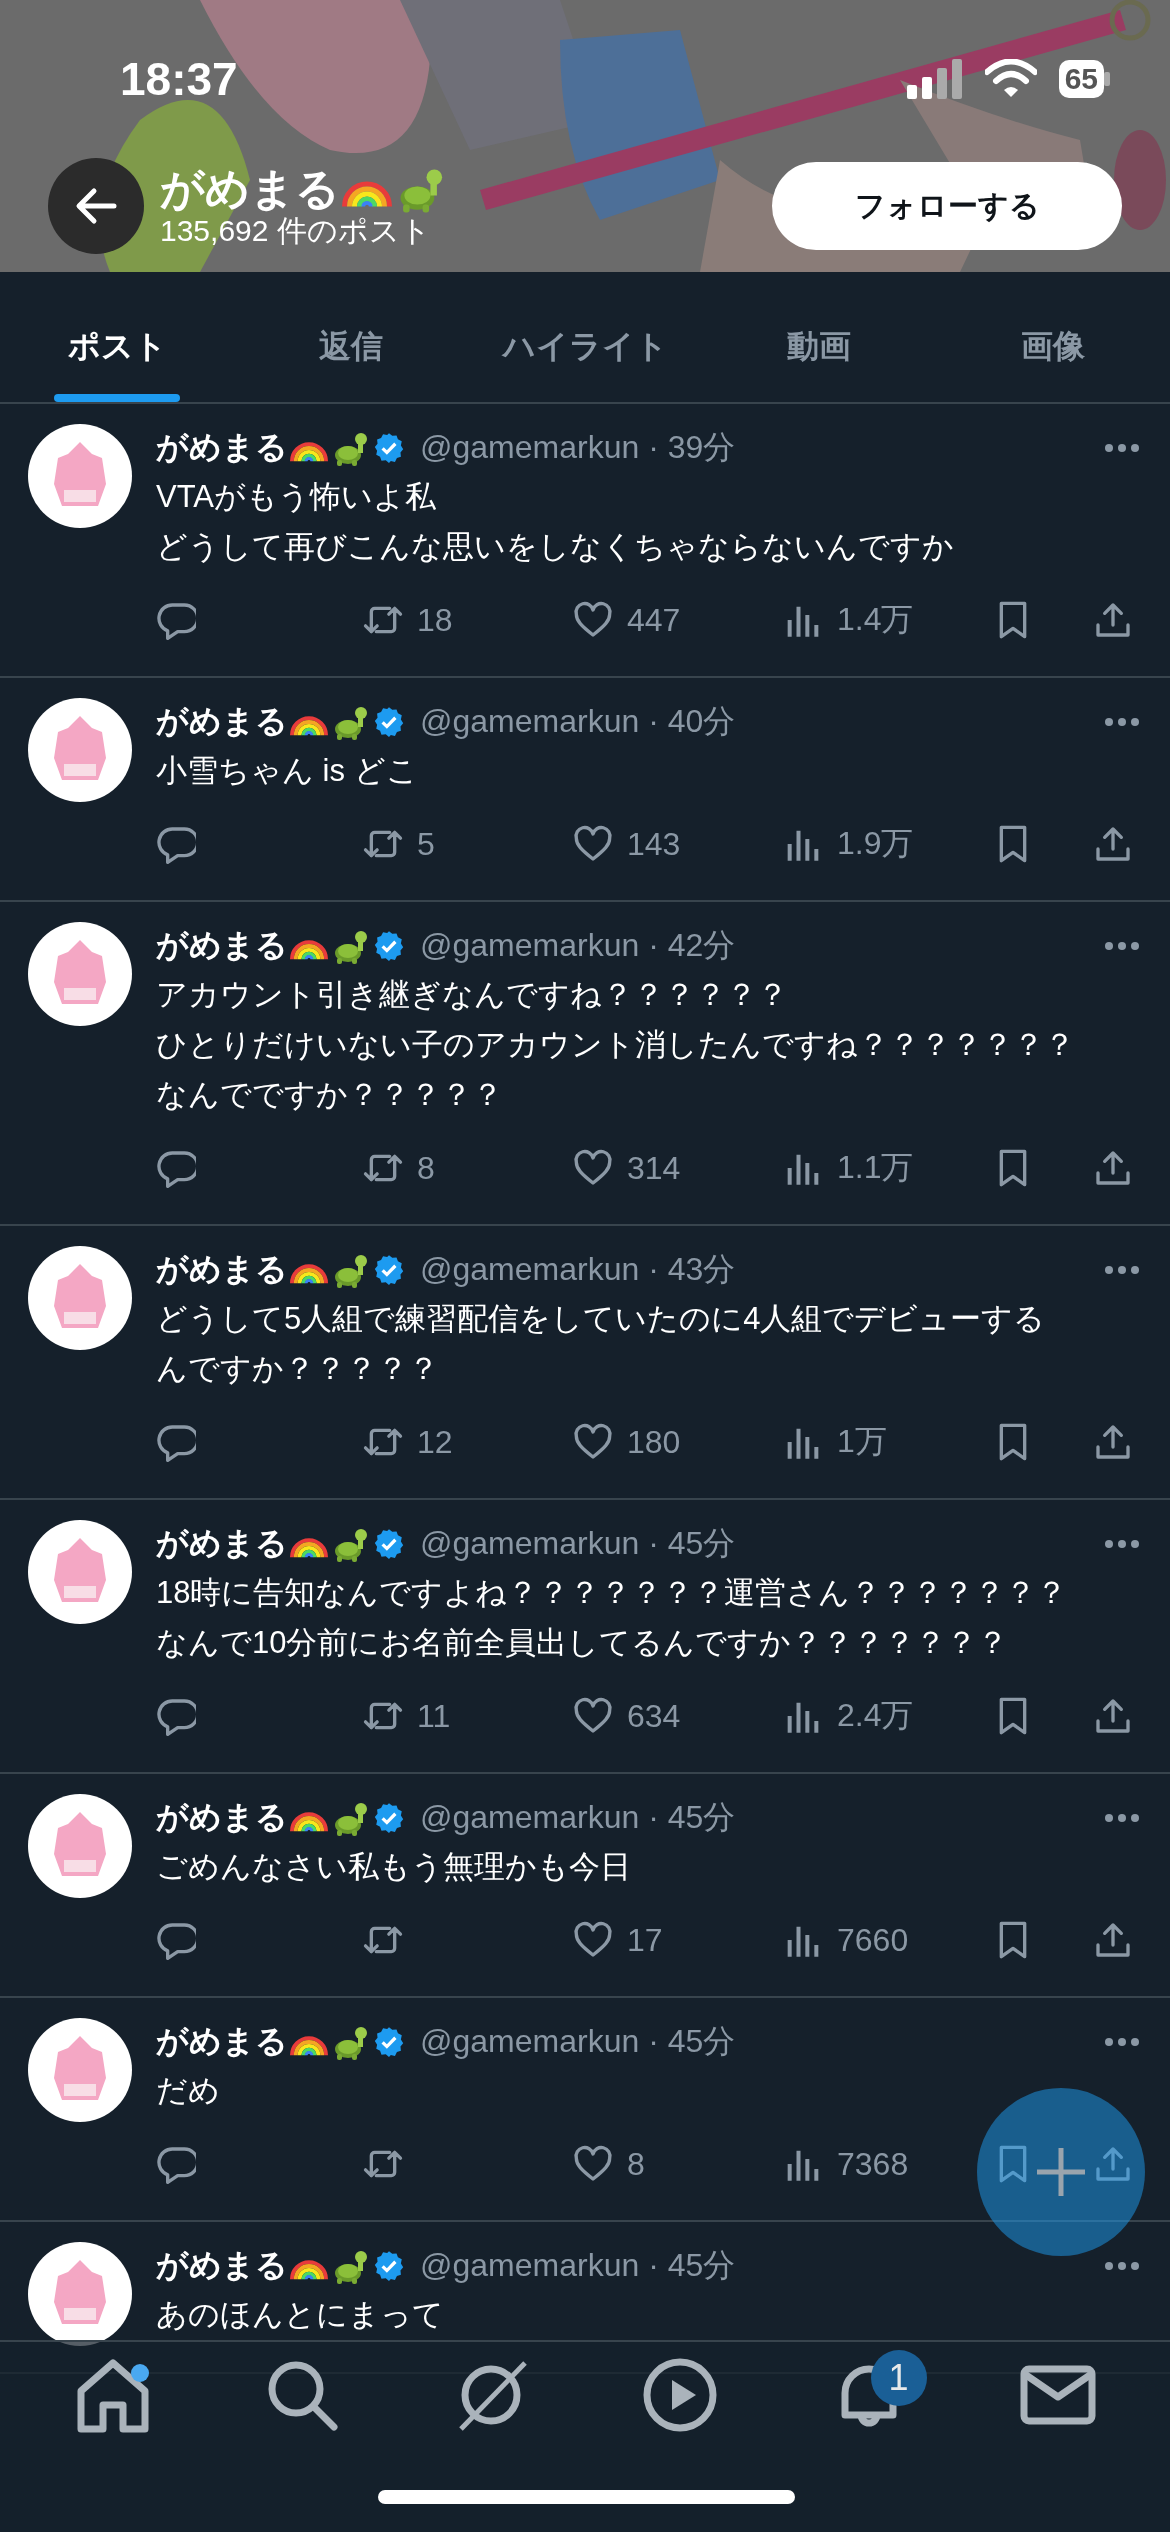 The height and width of the screenshot is (2532, 1170). What do you see at coordinates (1053, 337) in the screenshot?
I see `tab: 画像` at bounding box center [1053, 337].